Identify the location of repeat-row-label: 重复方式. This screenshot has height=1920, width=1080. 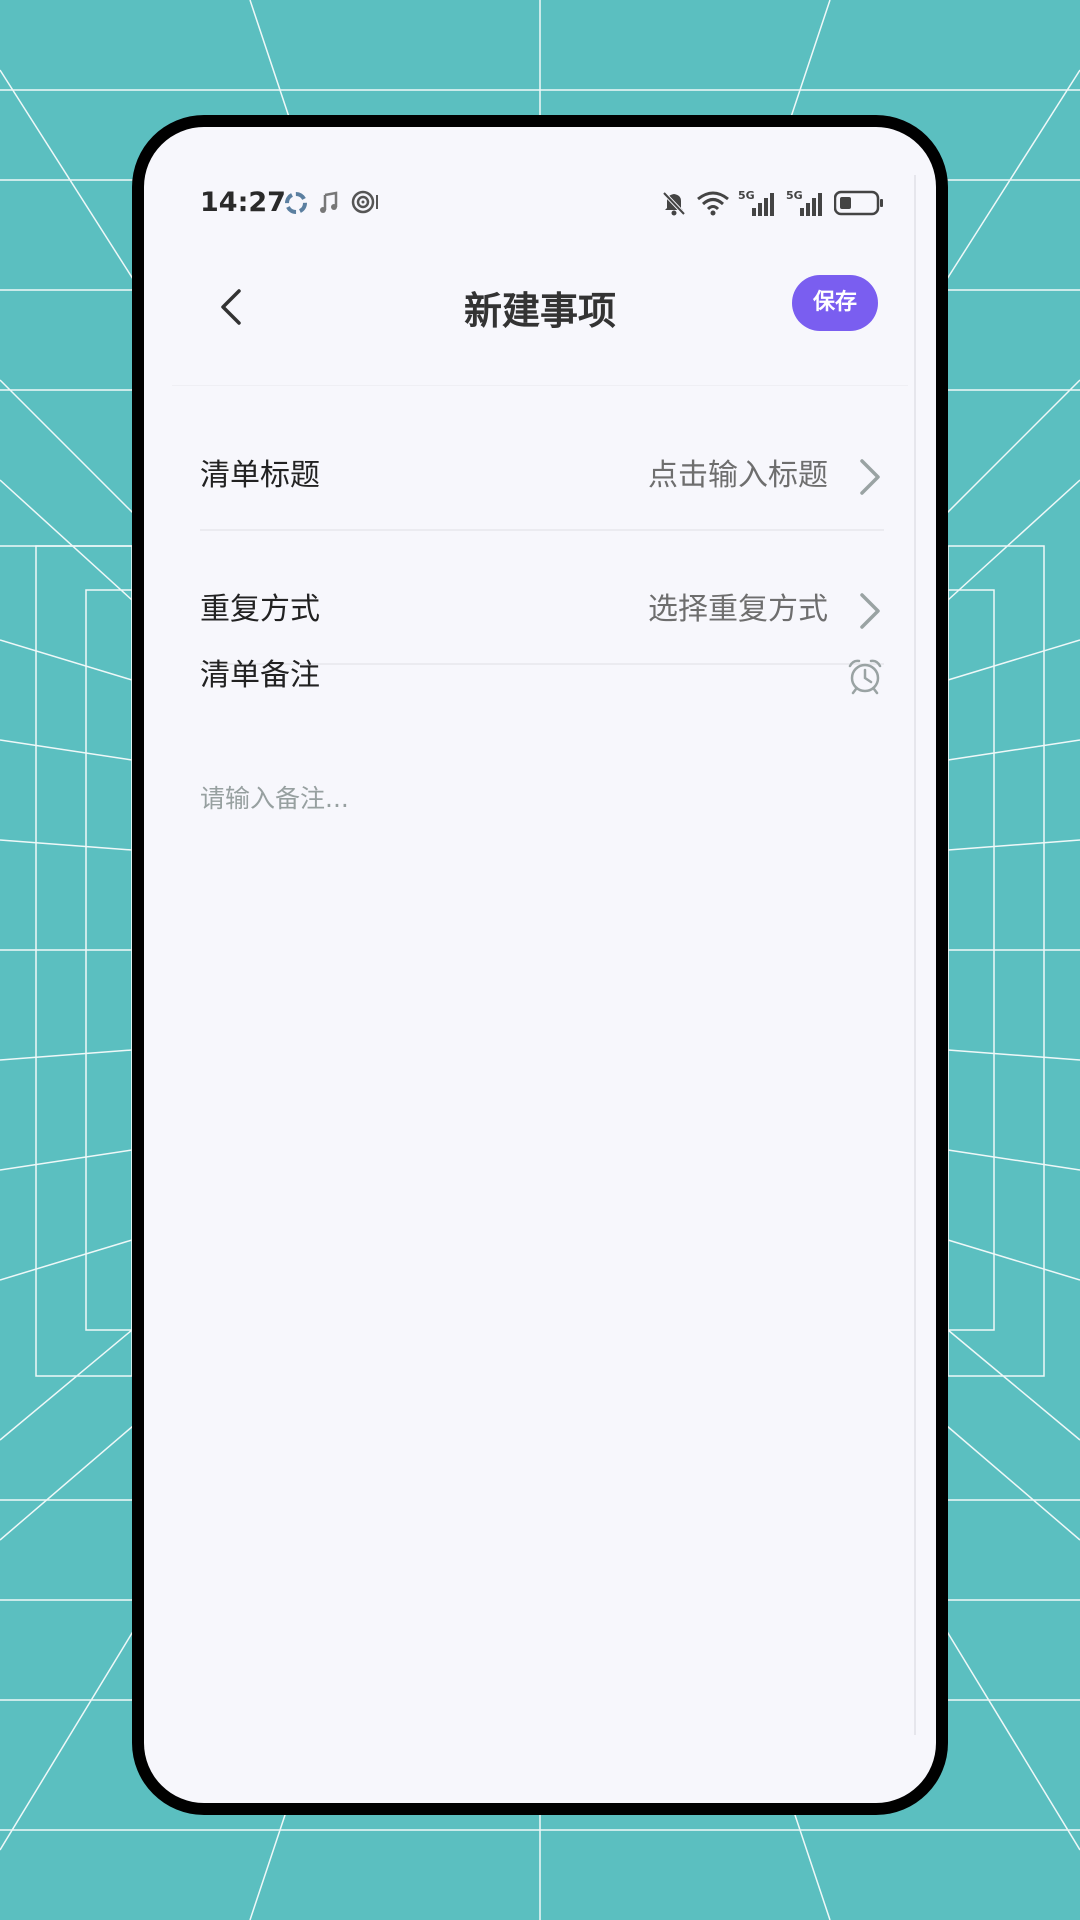
(260, 609).